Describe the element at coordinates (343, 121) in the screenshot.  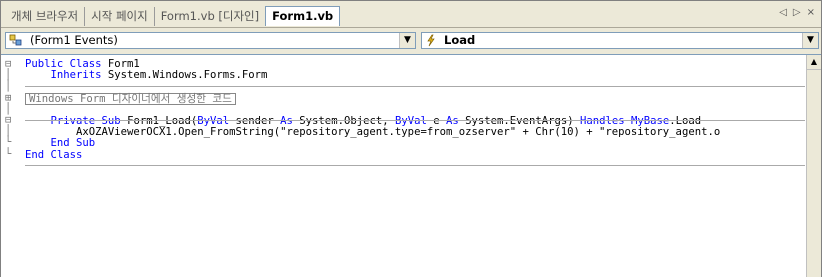
I see `code-text: System.Object,` at that location.